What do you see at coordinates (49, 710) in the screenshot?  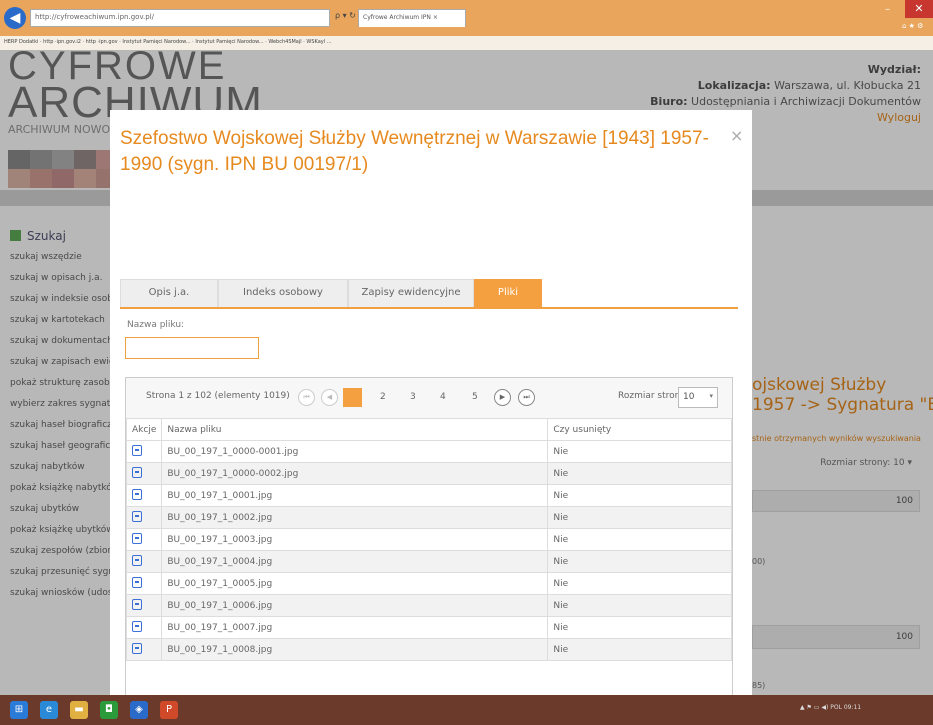 I see `internet-explorer-icon: e` at bounding box center [49, 710].